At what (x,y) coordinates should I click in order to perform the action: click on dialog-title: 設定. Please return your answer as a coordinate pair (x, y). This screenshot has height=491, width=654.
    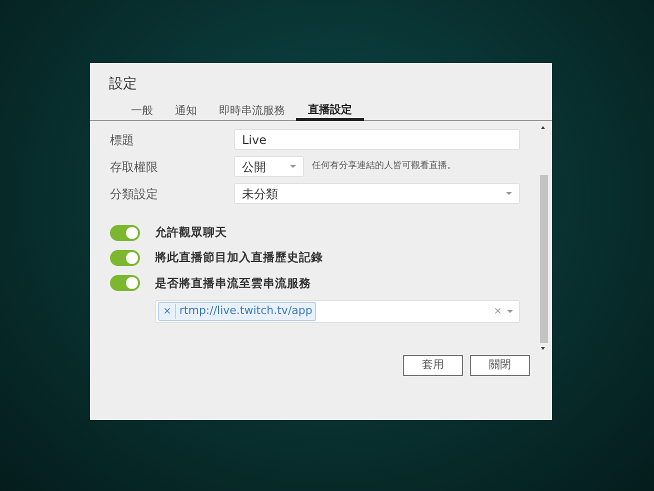
    Looking at the image, I should click on (123, 84).